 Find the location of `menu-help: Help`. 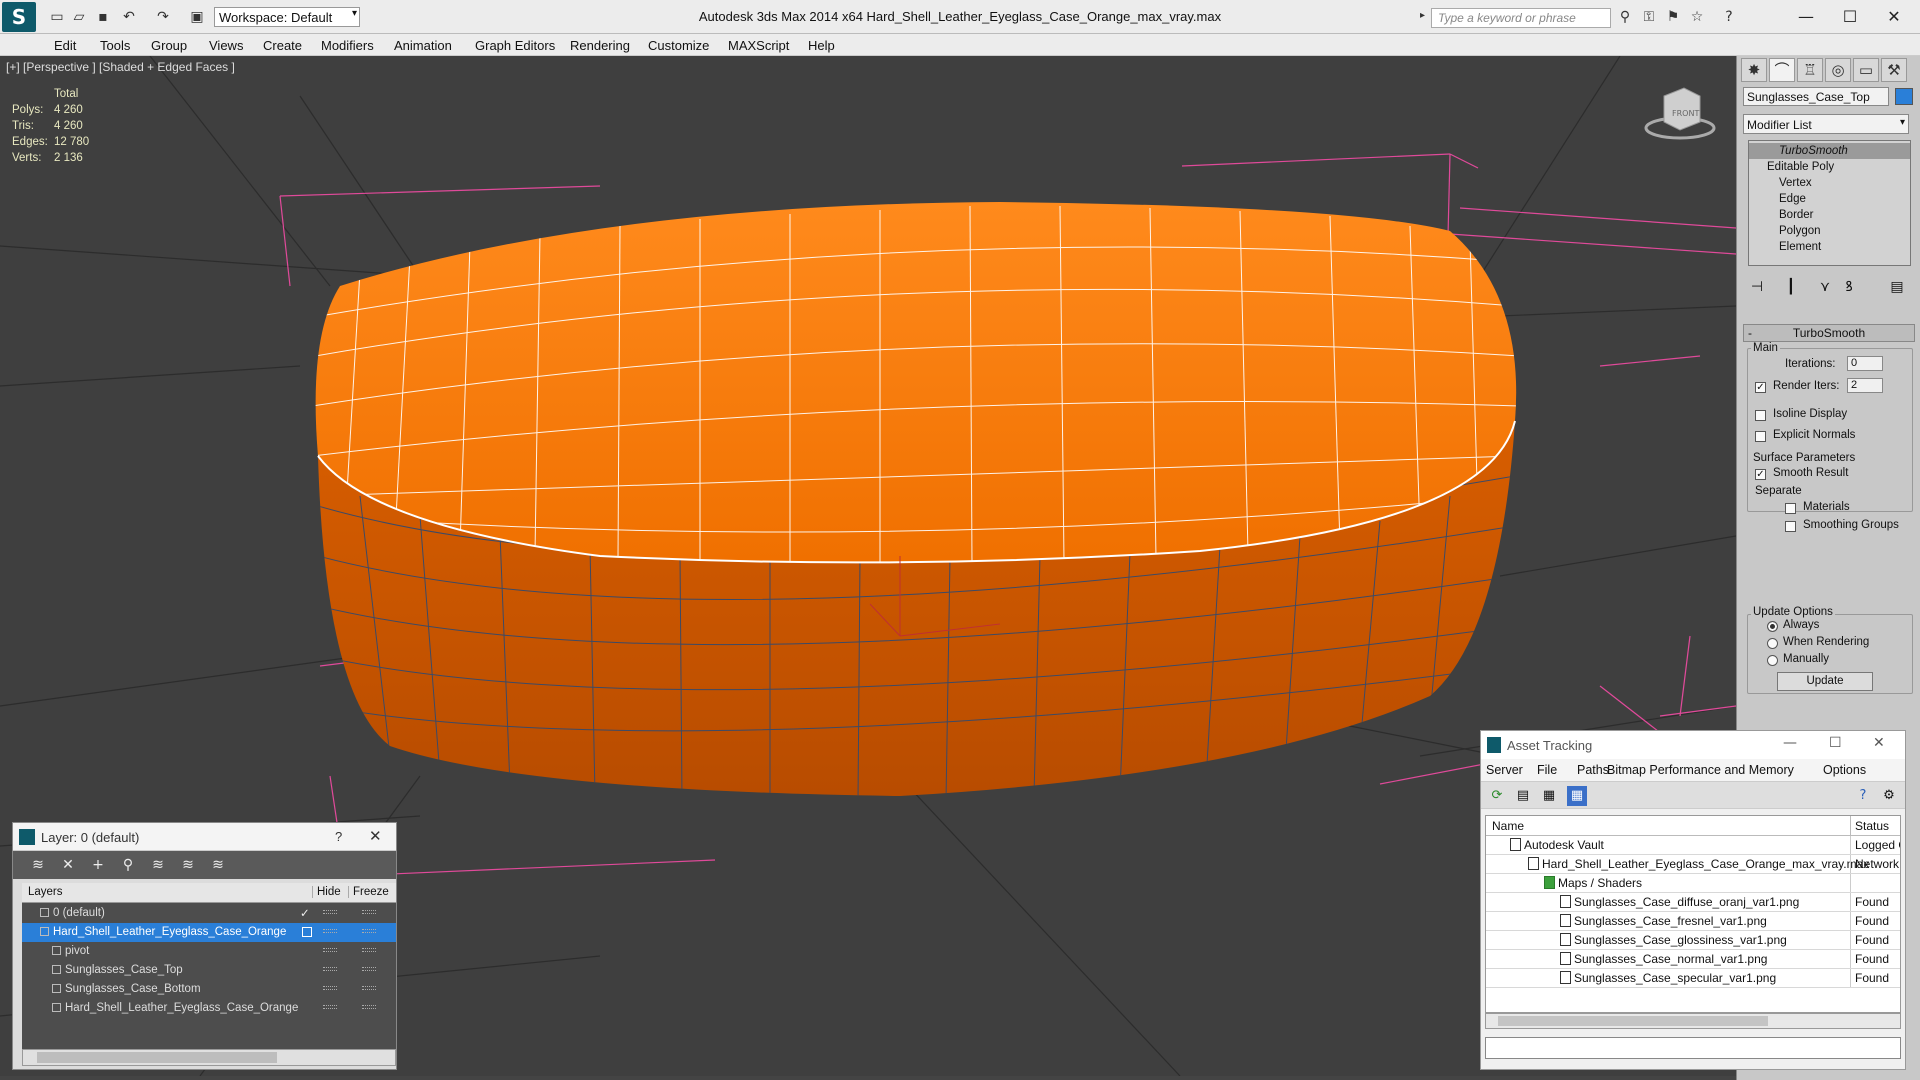

menu-help: Help is located at coordinates (821, 45).